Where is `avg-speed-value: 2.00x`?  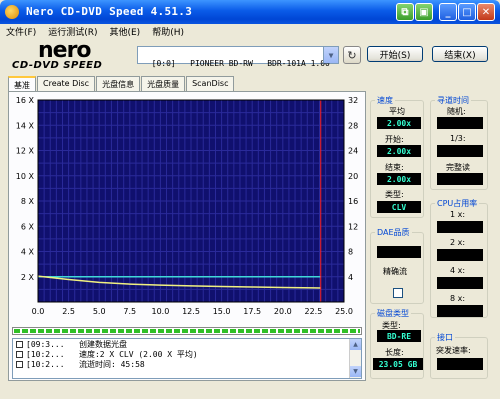
avg-speed-value: 2.00x is located at coordinates (399, 123).